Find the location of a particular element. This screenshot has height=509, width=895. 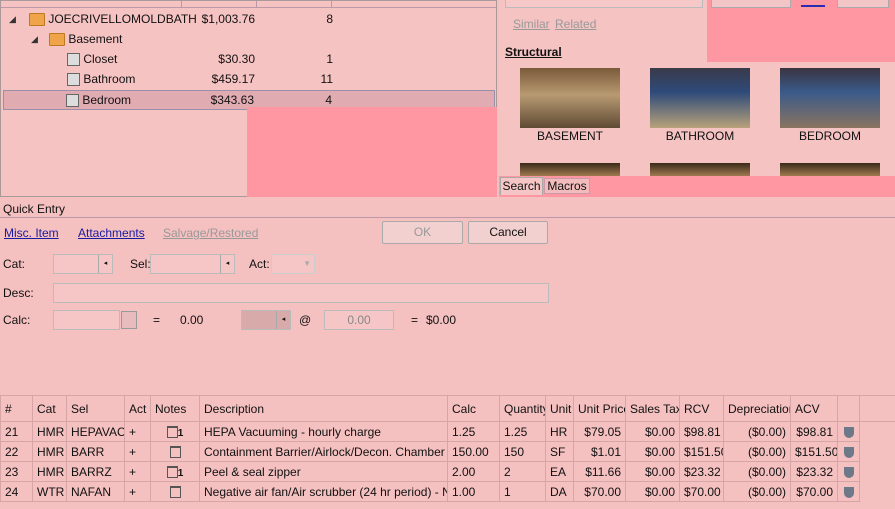

thumbnail-label: BATHROOM is located at coordinates (700, 136).